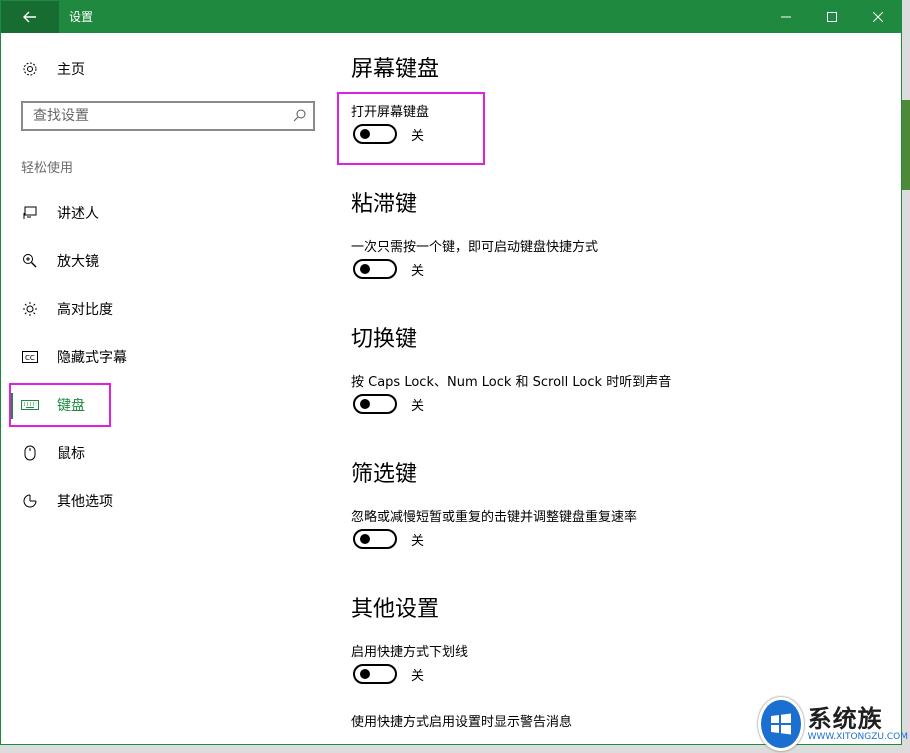 The width and height of the screenshot is (910, 753). What do you see at coordinates (78, 214) in the screenshot?
I see `sidebar-item-label: 讲述人` at bounding box center [78, 214].